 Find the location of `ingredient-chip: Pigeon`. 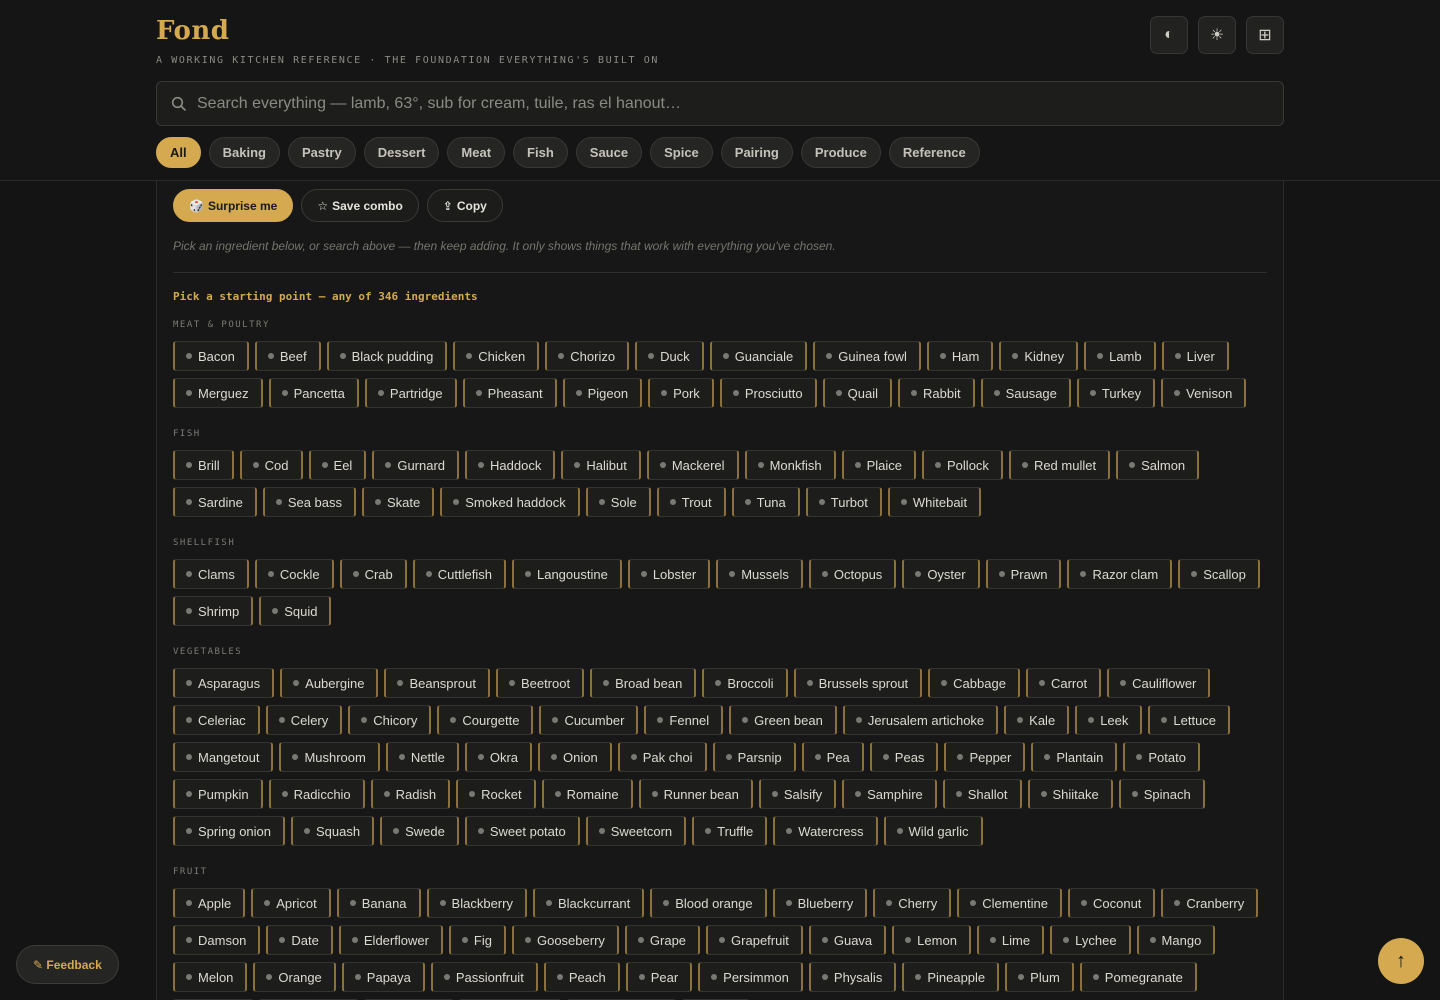

ingredient-chip: Pigeon is located at coordinates (602, 393).